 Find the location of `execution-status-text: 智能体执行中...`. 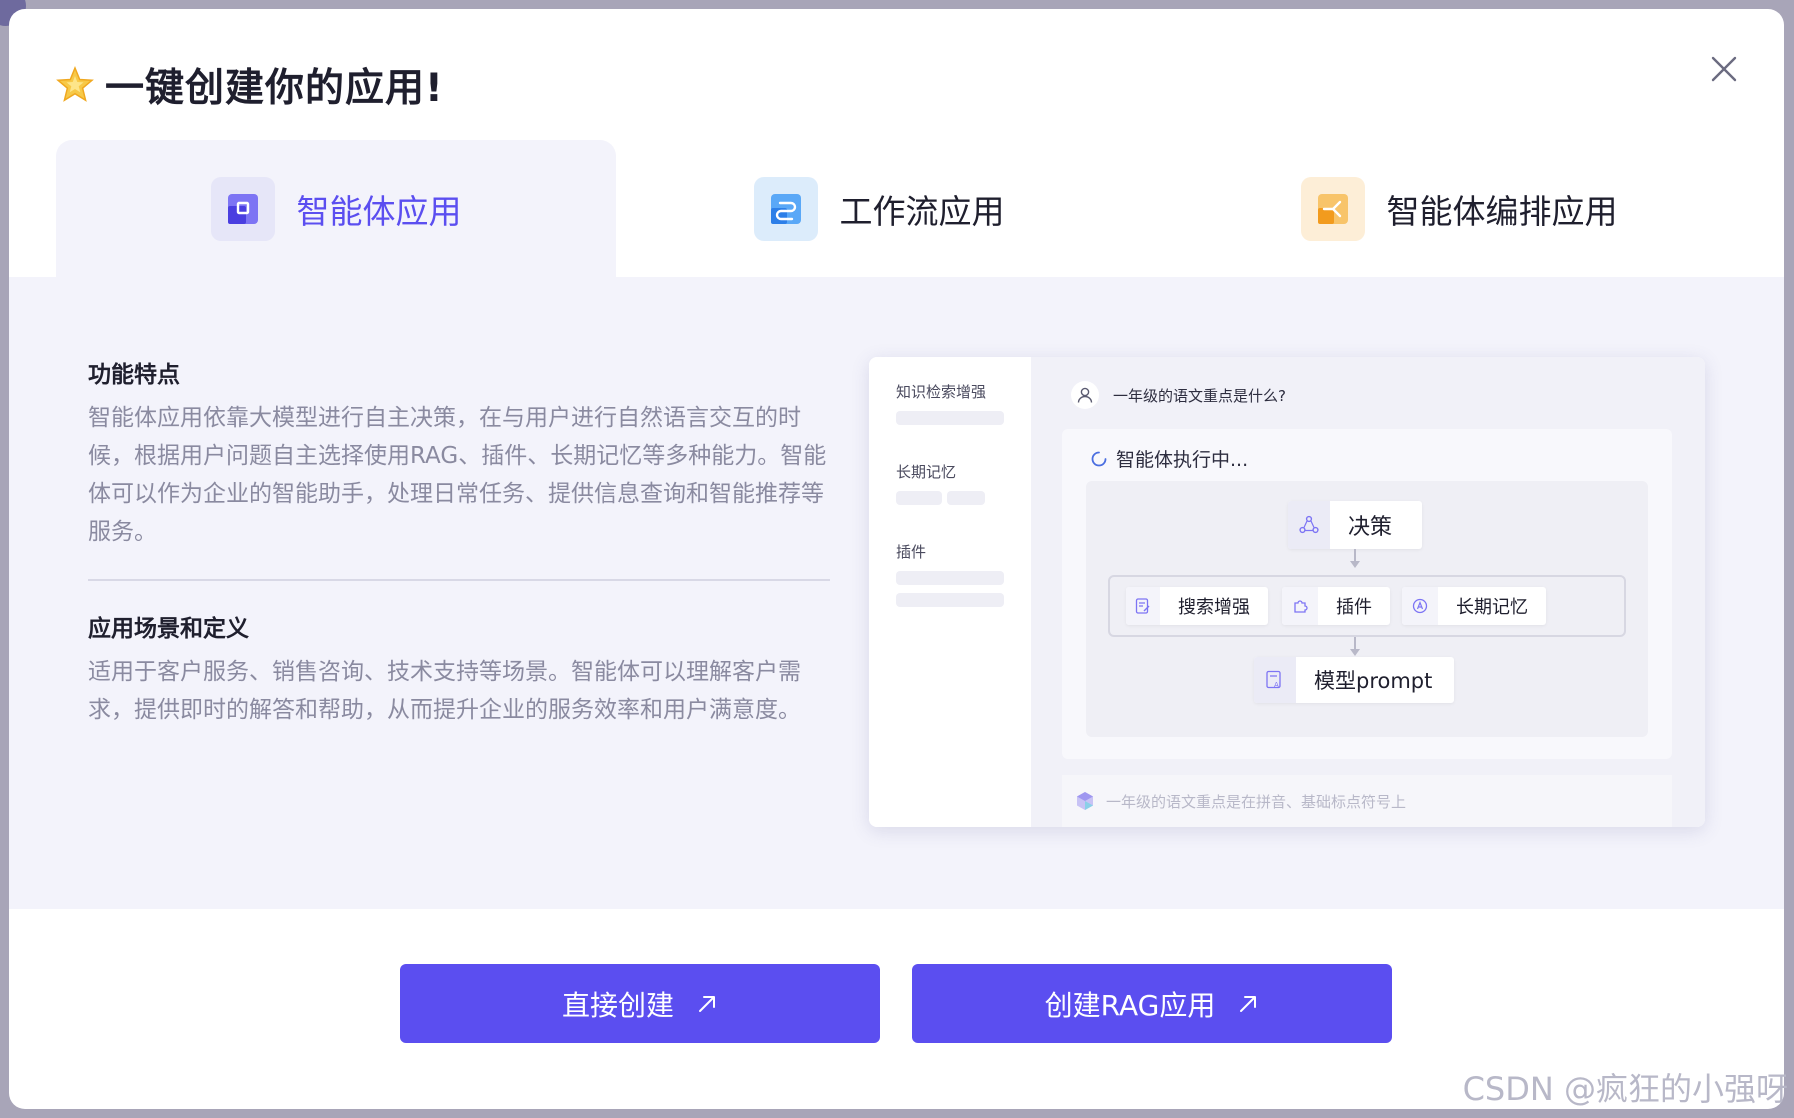

execution-status-text: 智能体执行中... is located at coordinates (1182, 460).